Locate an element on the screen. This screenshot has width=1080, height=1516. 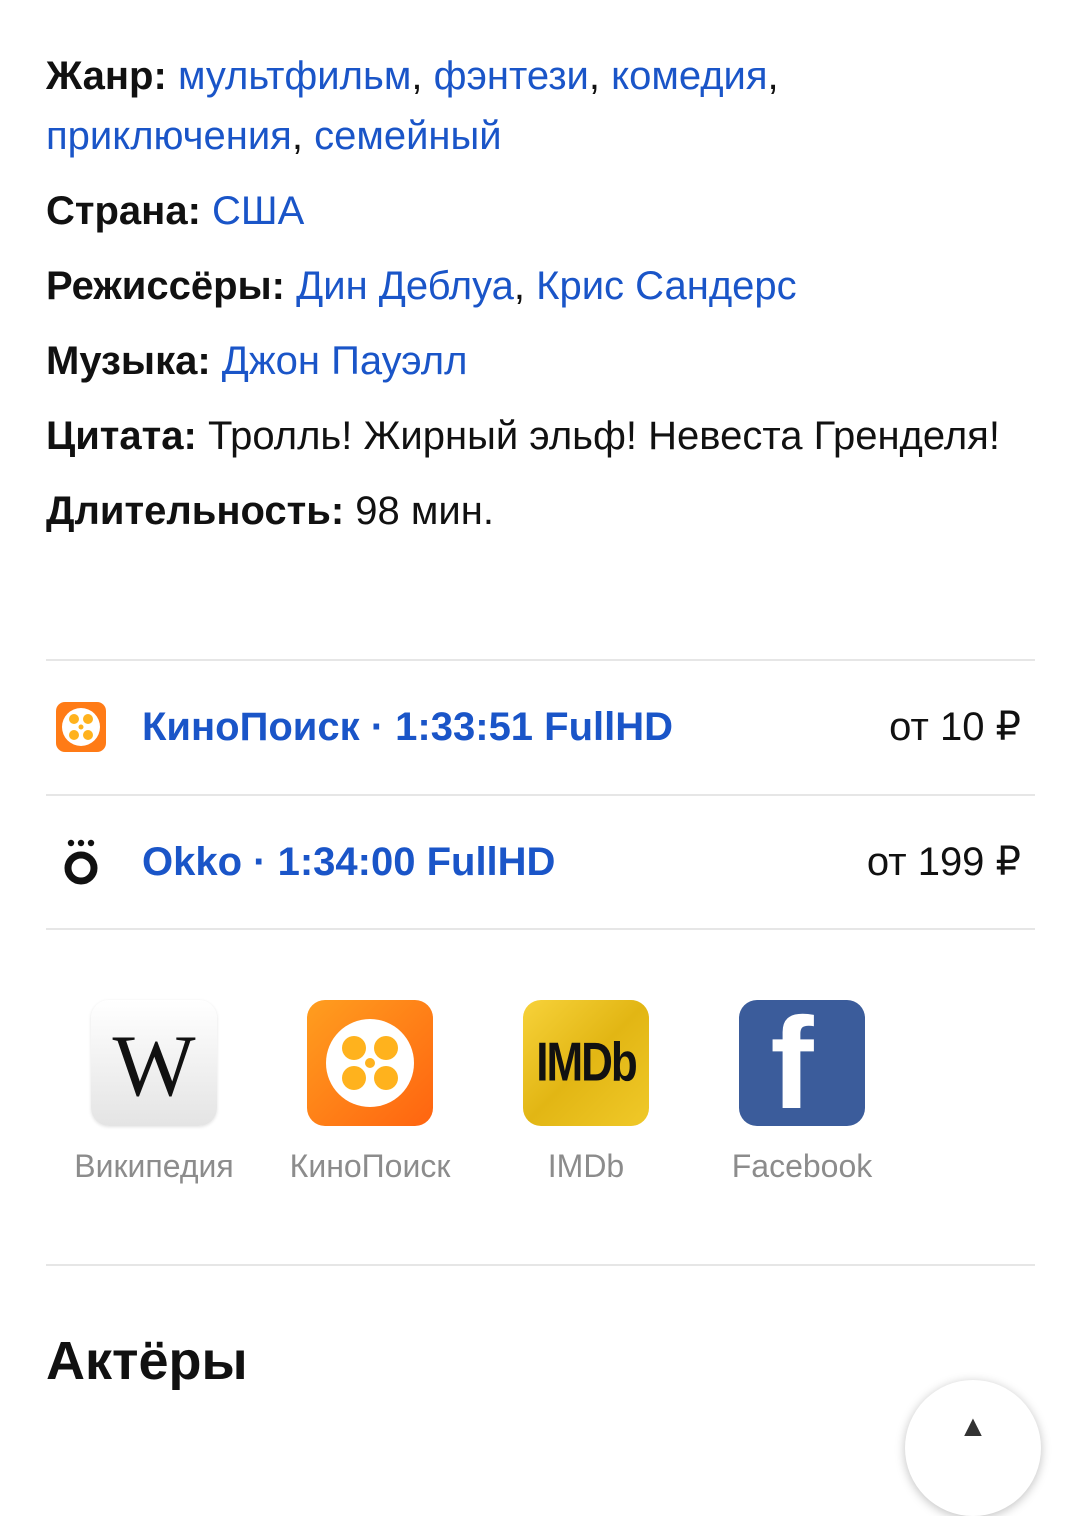
facebook-icon: f is located at coordinates (802, 1063).